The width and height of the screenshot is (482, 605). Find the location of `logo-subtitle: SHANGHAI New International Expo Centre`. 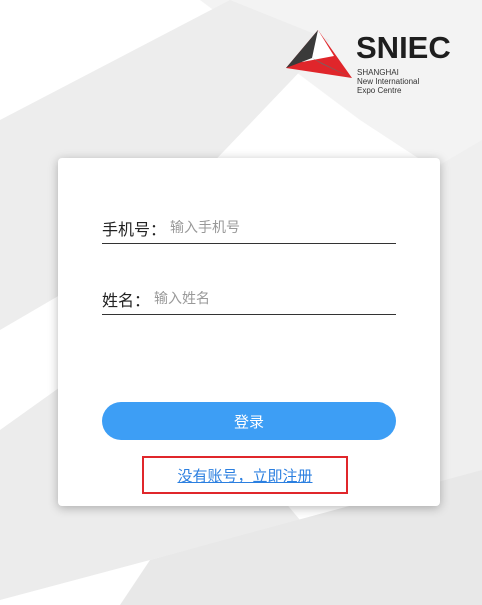

logo-subtitle: SHANGHAI New International Expo Centre is located at coordinates (388, 81).